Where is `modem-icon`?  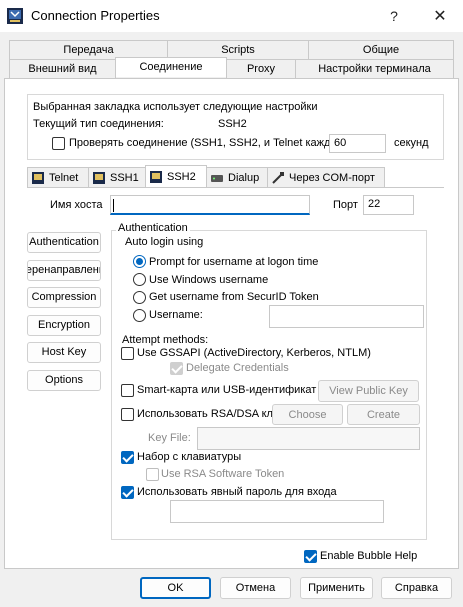
modem-icon is located at coordinates (217, 178).